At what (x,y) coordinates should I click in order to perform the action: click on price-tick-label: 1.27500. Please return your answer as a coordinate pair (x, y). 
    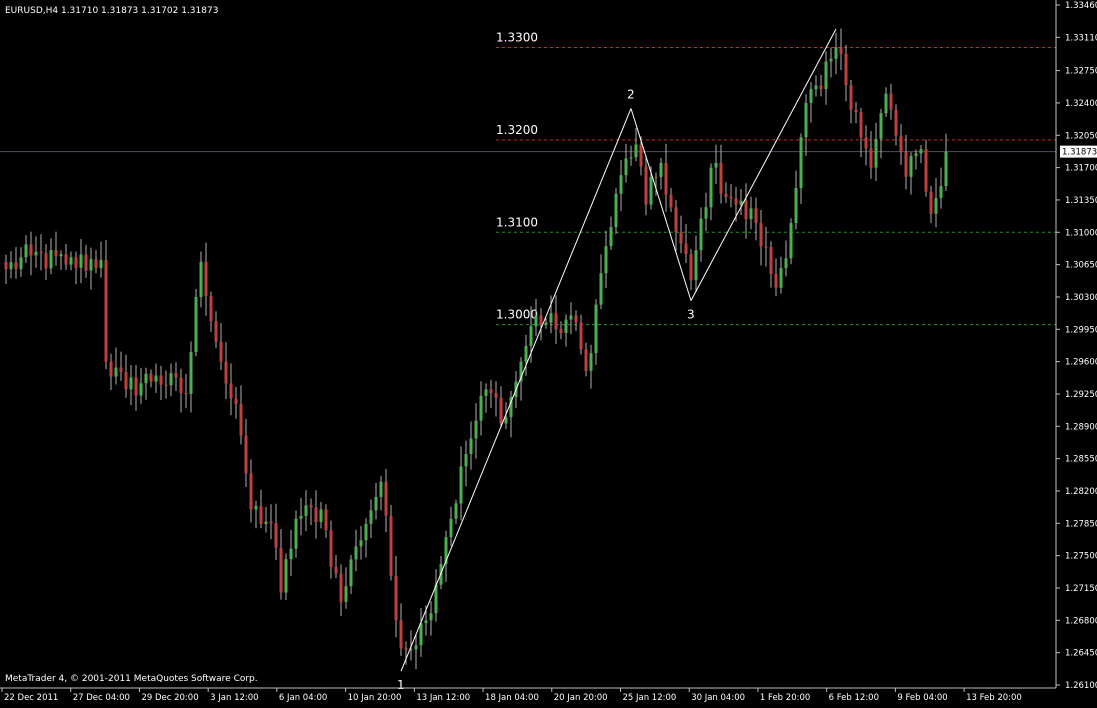
    Looking at the image, I should click on (1081, 557).